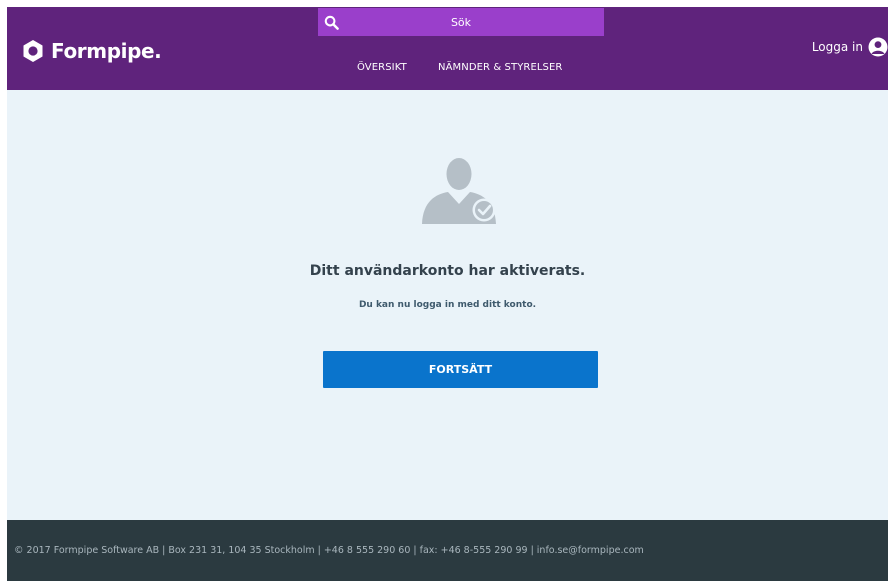 The image size is (888, 581). I want to click on page-subtitle: Du kan nu logga in med ditt konto., so click(447, 305).